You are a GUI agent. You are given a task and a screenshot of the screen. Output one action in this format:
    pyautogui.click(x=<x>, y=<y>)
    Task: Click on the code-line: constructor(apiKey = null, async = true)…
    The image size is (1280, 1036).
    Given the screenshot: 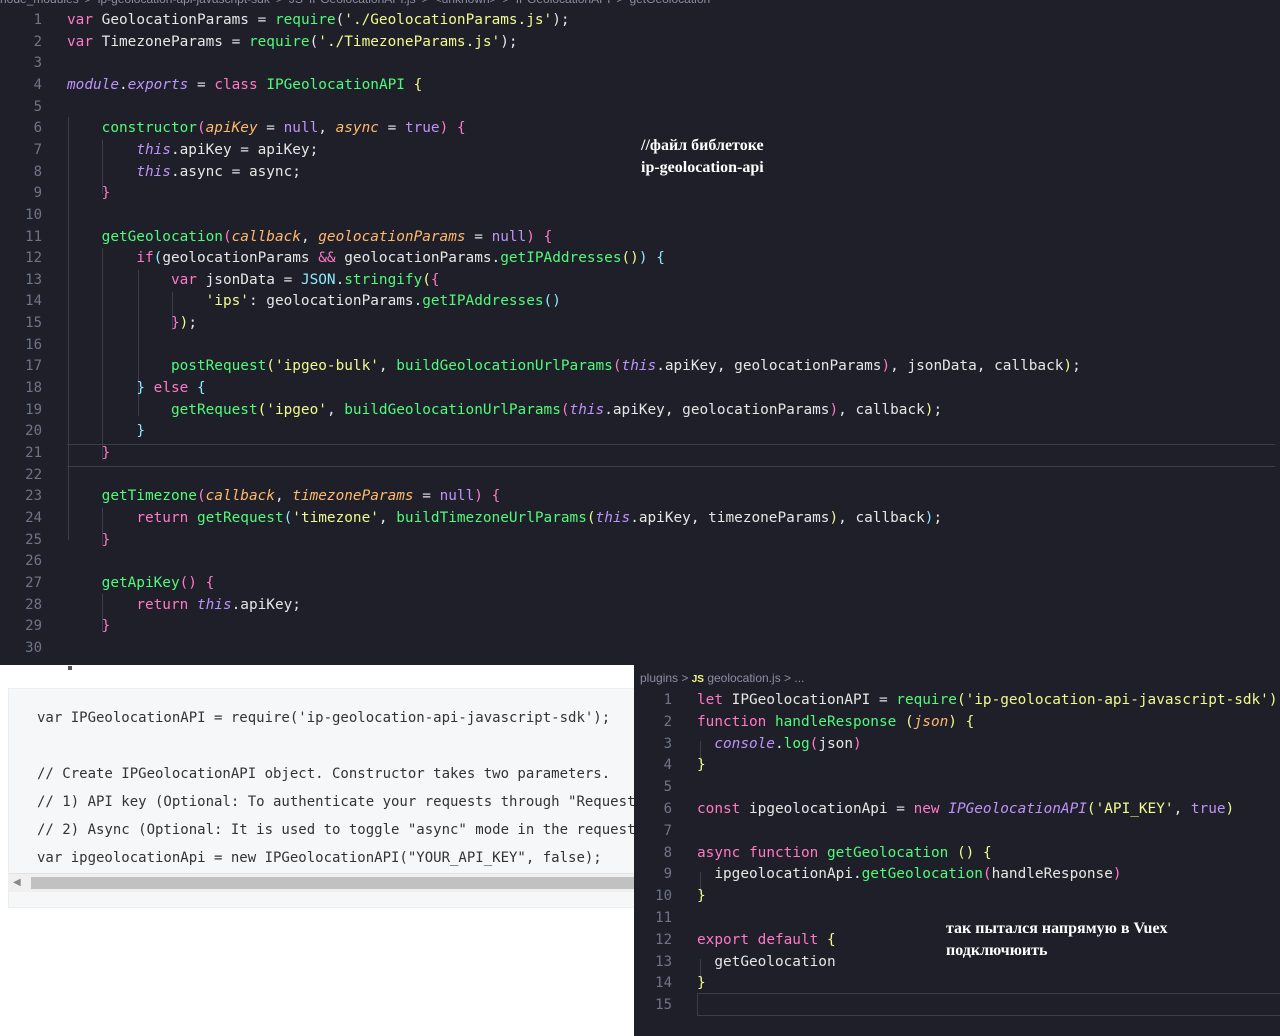 What is the action you would take?
    pyautogui.click(x=266, y=128)
    